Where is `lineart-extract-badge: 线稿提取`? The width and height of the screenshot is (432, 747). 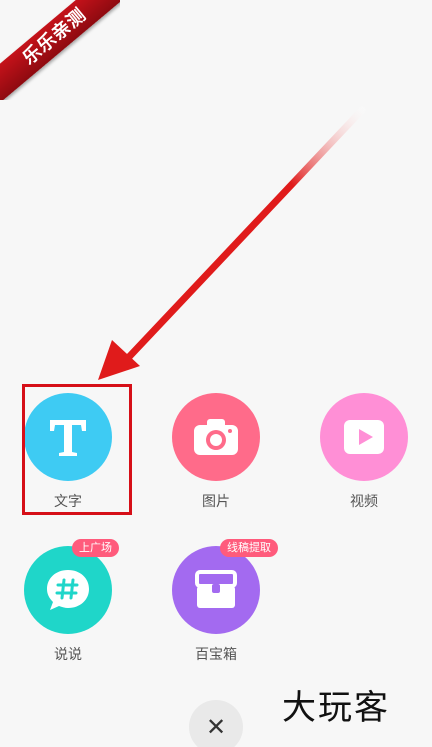 lineart-extract-badge: 线稿提取 is located at coordinates (249, 548).